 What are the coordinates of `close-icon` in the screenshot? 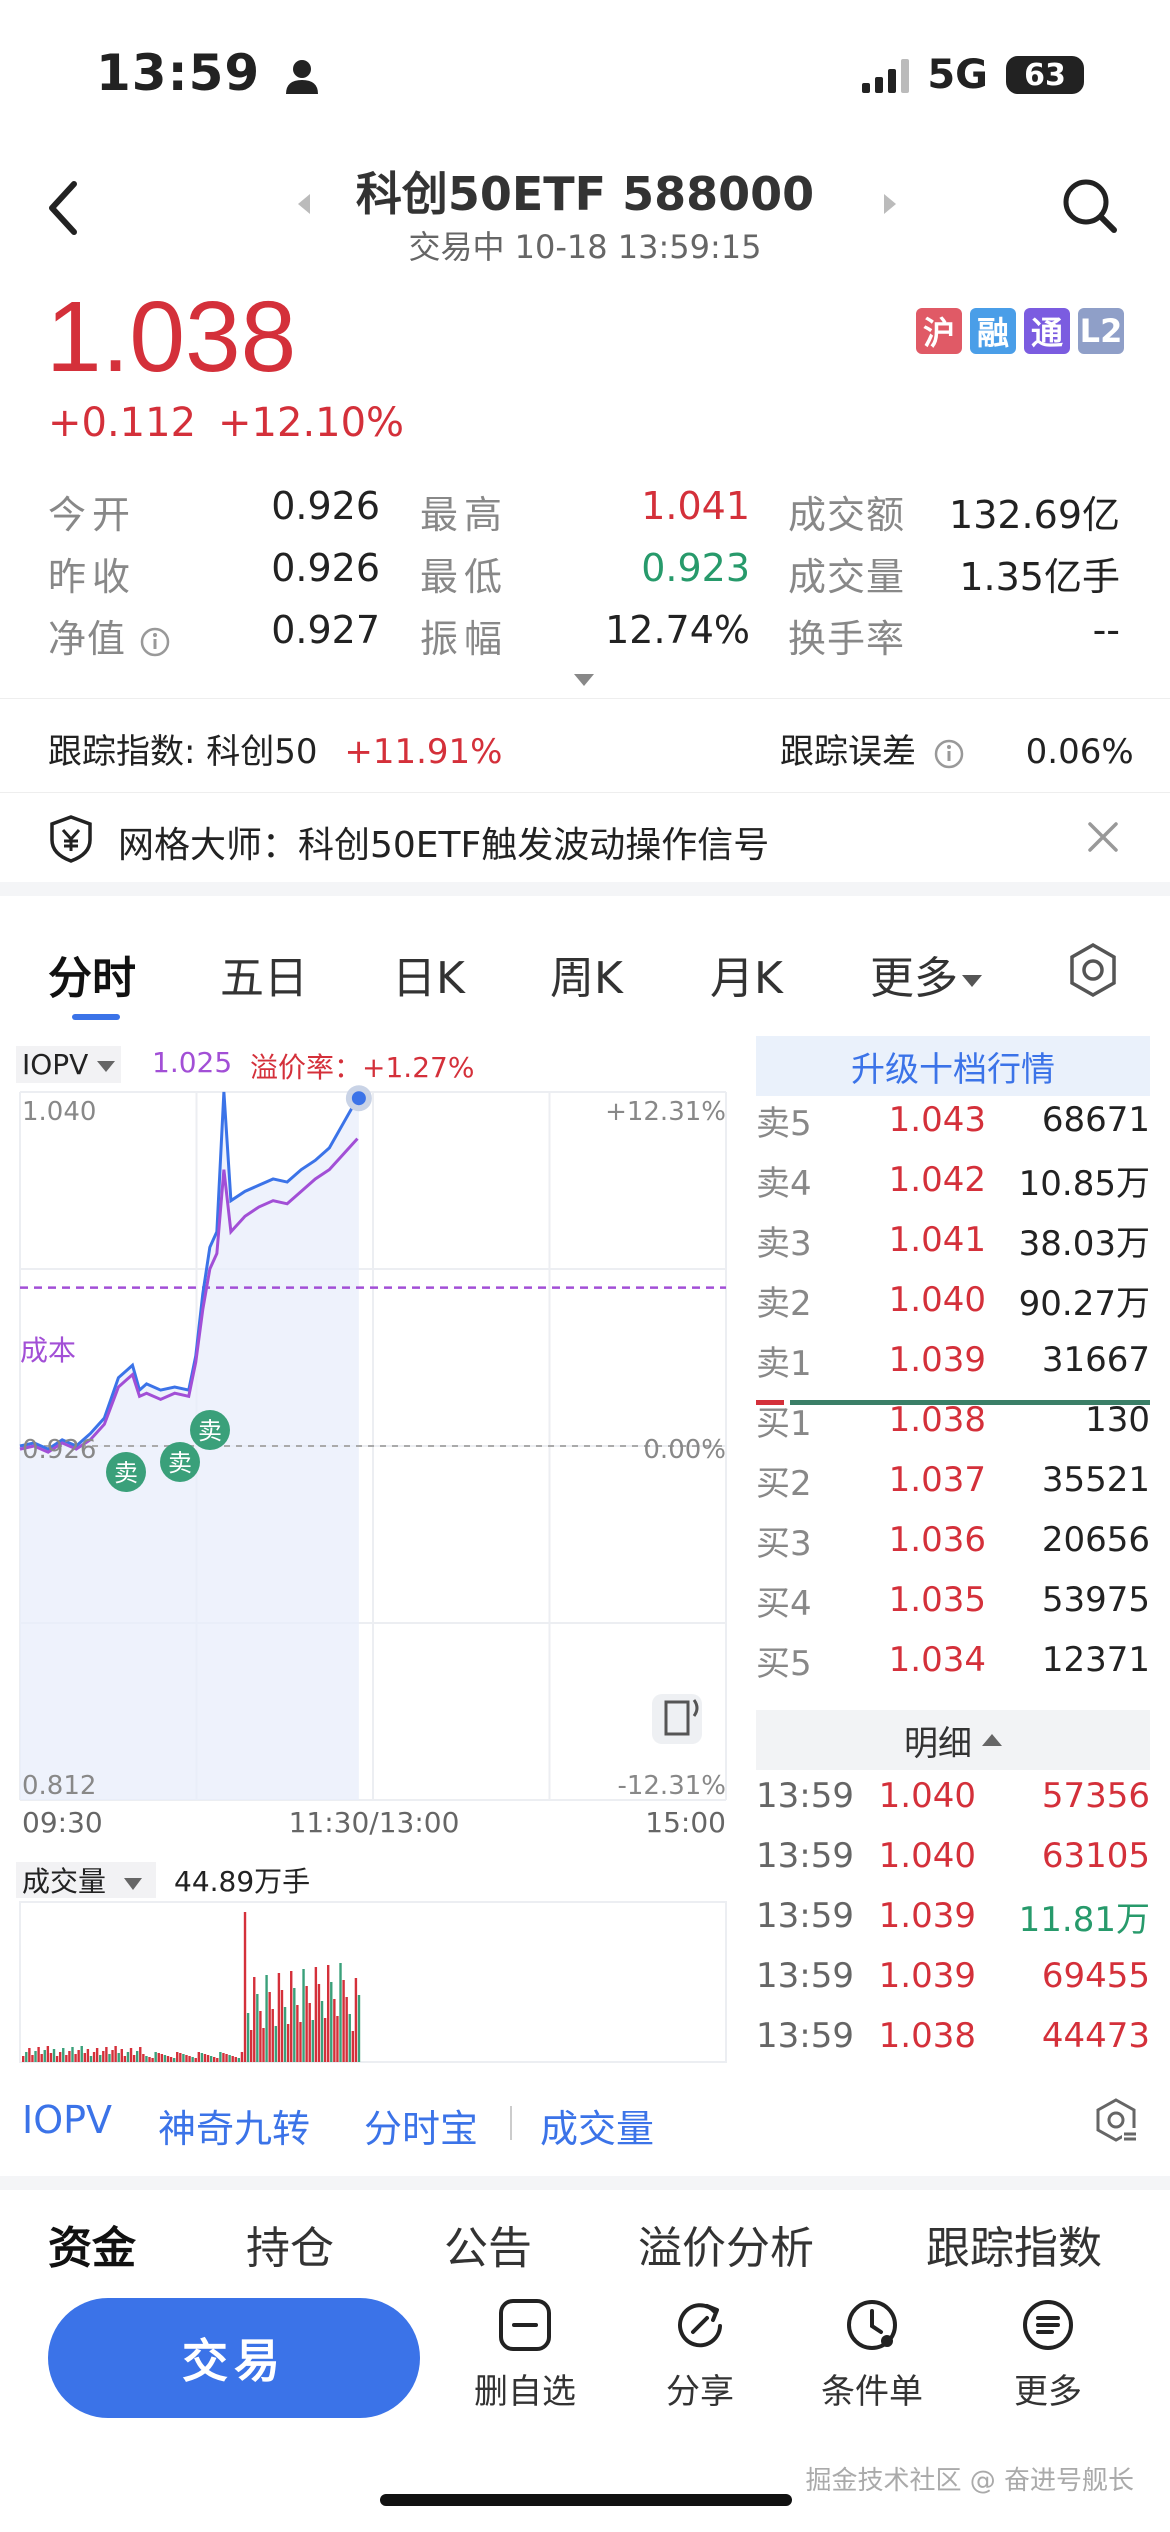 It's located at (1103, 837).